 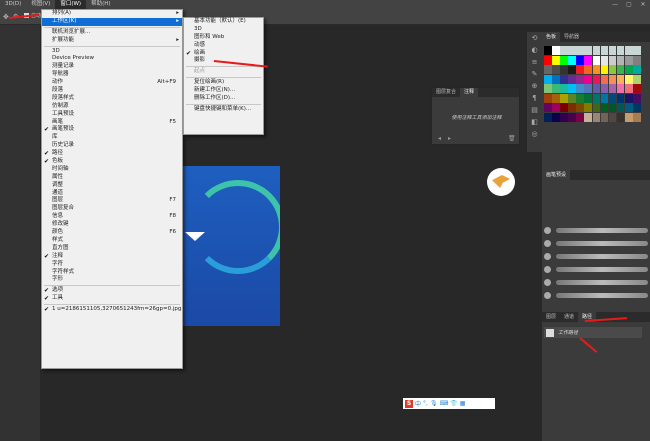 I want to click on tab-navigator: 导航器, so click(x=571, y=37).